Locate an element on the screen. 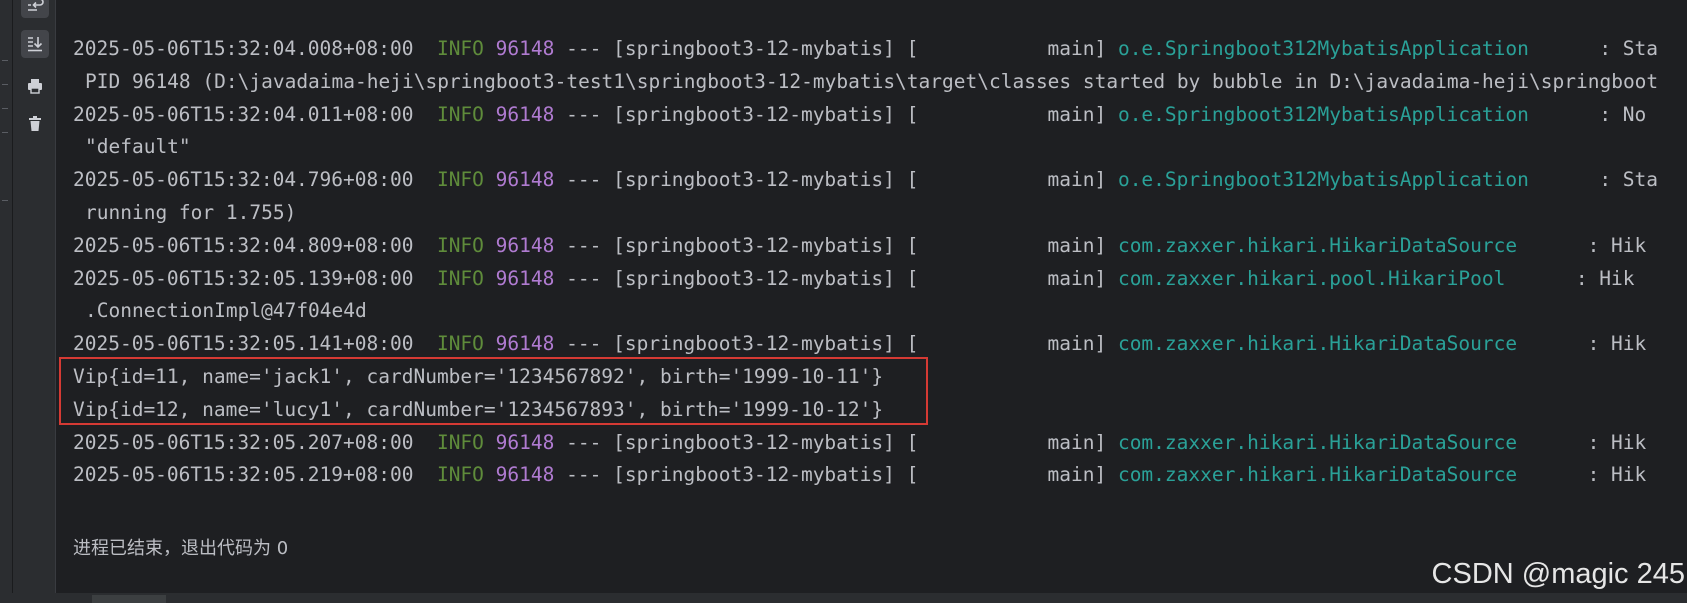  log-continuation-line: .ConnectionImpl@47f04e4d is located at coordinates (226, 311).